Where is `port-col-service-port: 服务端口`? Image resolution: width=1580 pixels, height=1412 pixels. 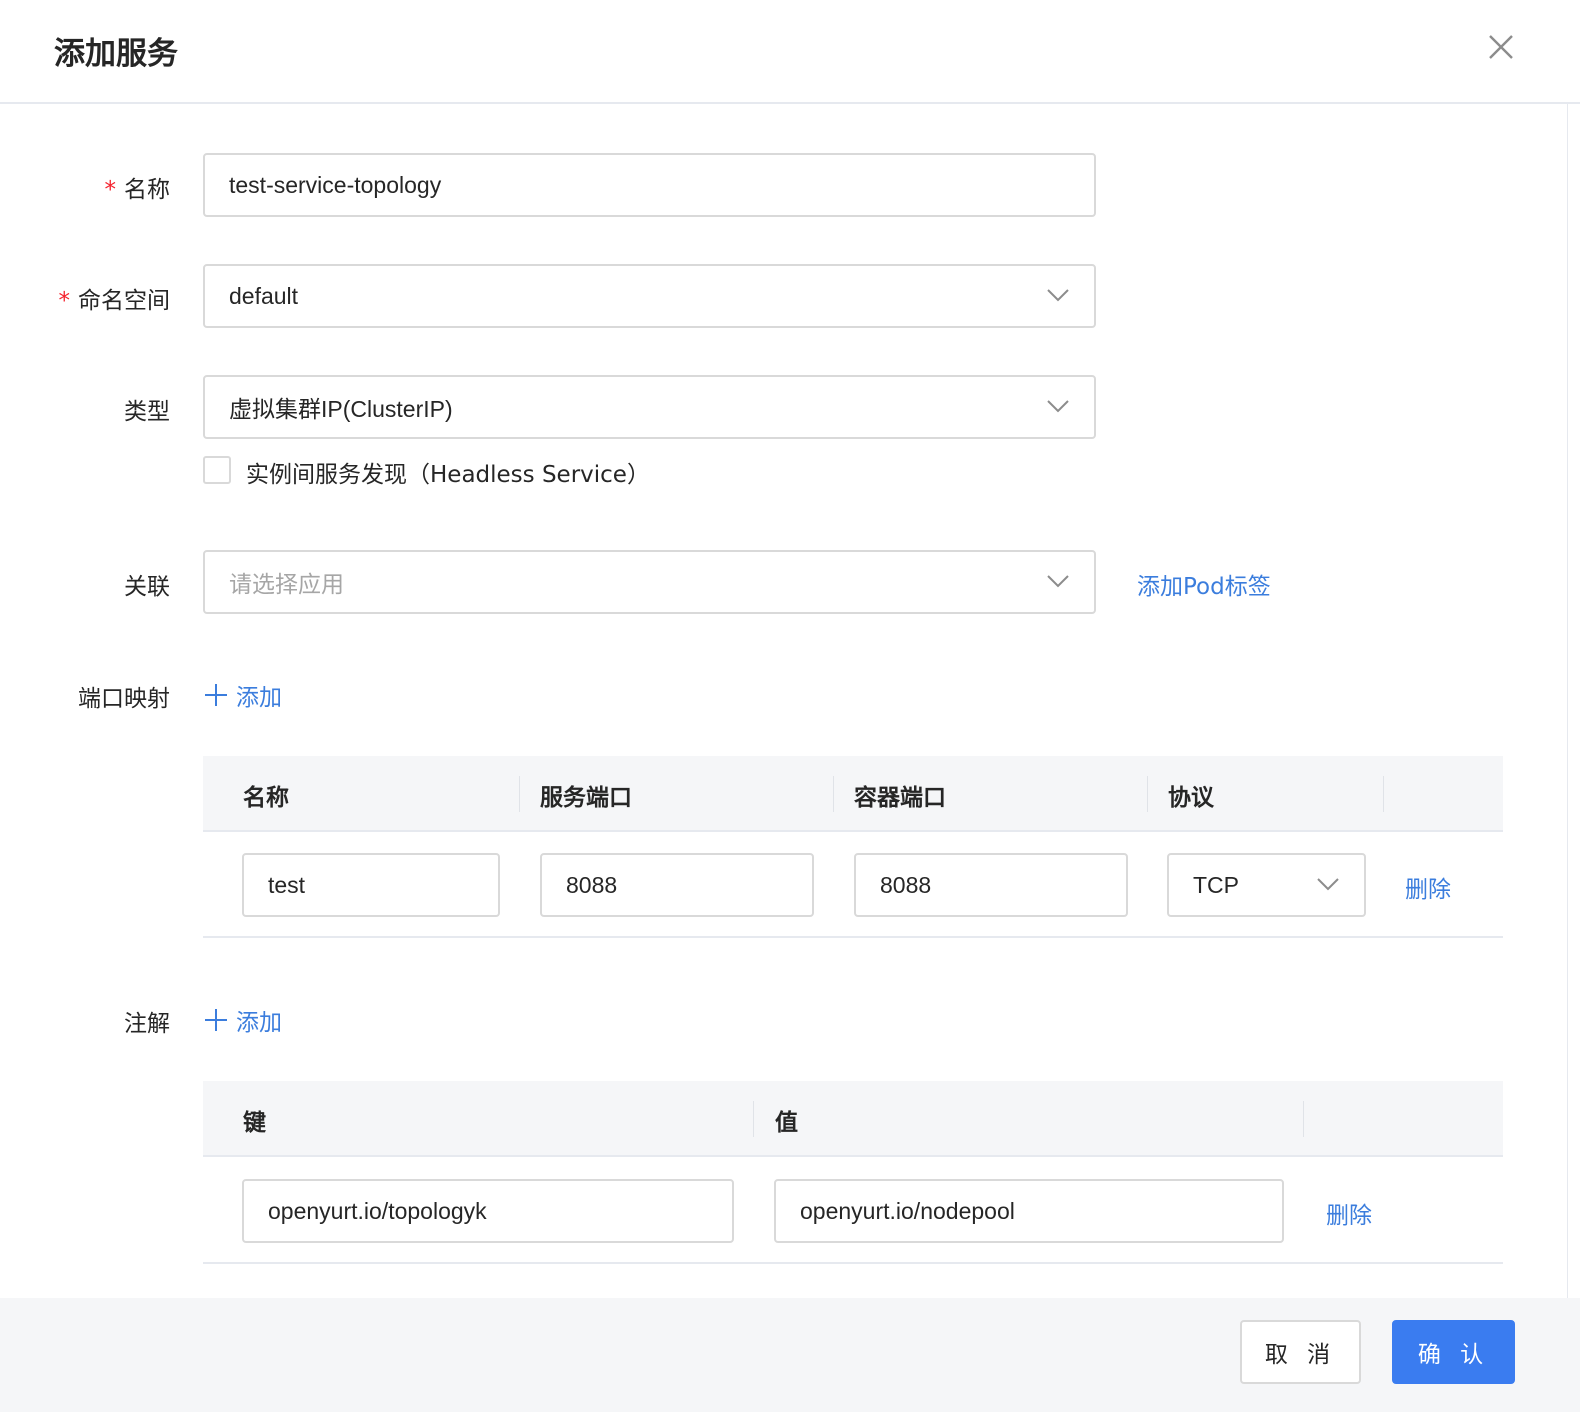 port-col-service-port: 服务端口 is located at coordinates (586, 798).